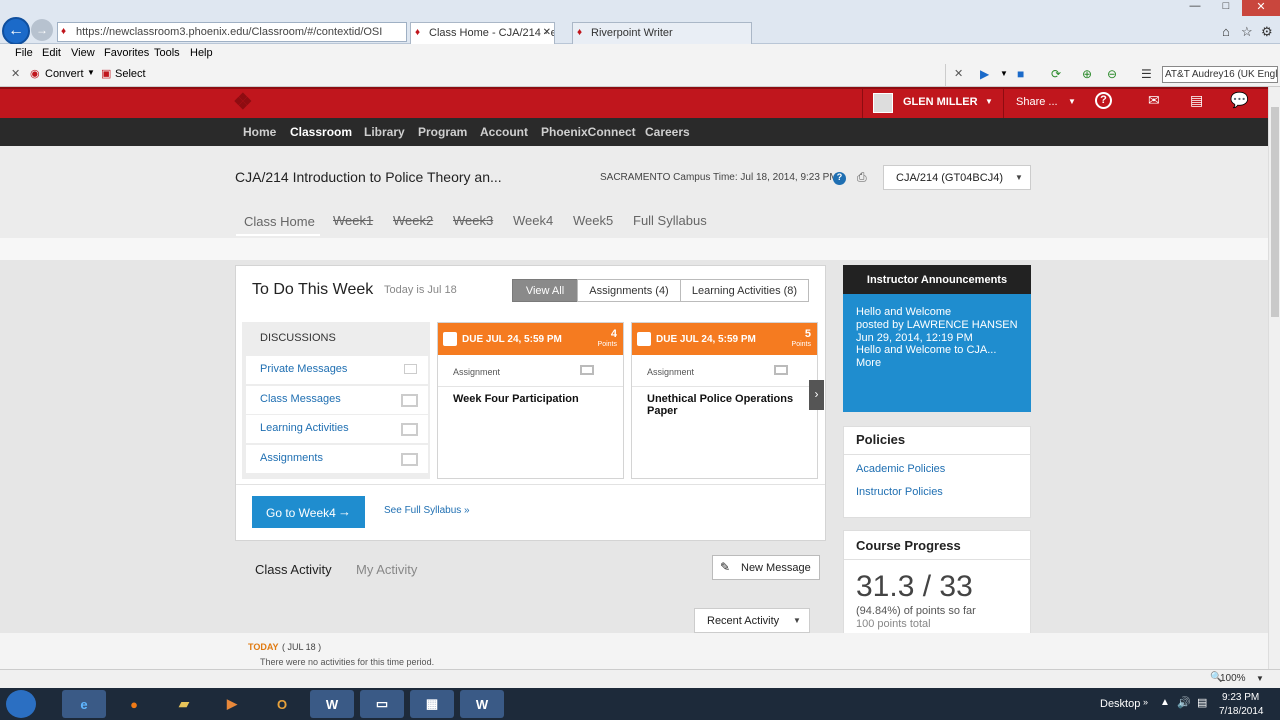  Describe the element at coordinates (1275, 212) in the screenshot. I see `scrollbar-thumb` at that location.